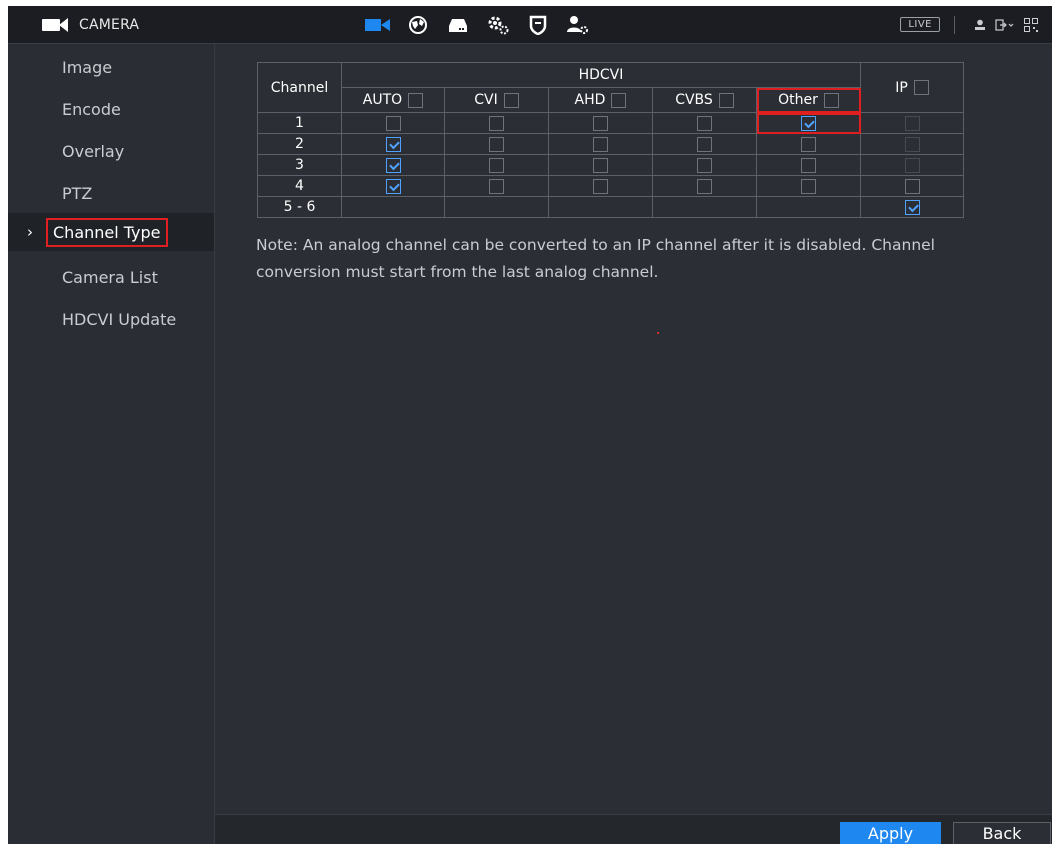 The height and width of the screenshot is (850, 1059). What do you see at coordinates (600, 165) in the screenshot?
I see `channel-3-ahd-checkbox` at bounding box center [600, 165].